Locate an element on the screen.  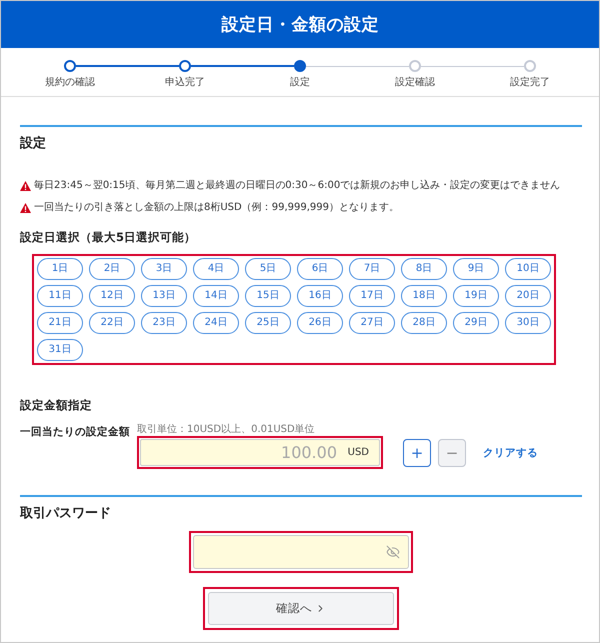
day-option: 6日 is located at coordinates (320, 269).